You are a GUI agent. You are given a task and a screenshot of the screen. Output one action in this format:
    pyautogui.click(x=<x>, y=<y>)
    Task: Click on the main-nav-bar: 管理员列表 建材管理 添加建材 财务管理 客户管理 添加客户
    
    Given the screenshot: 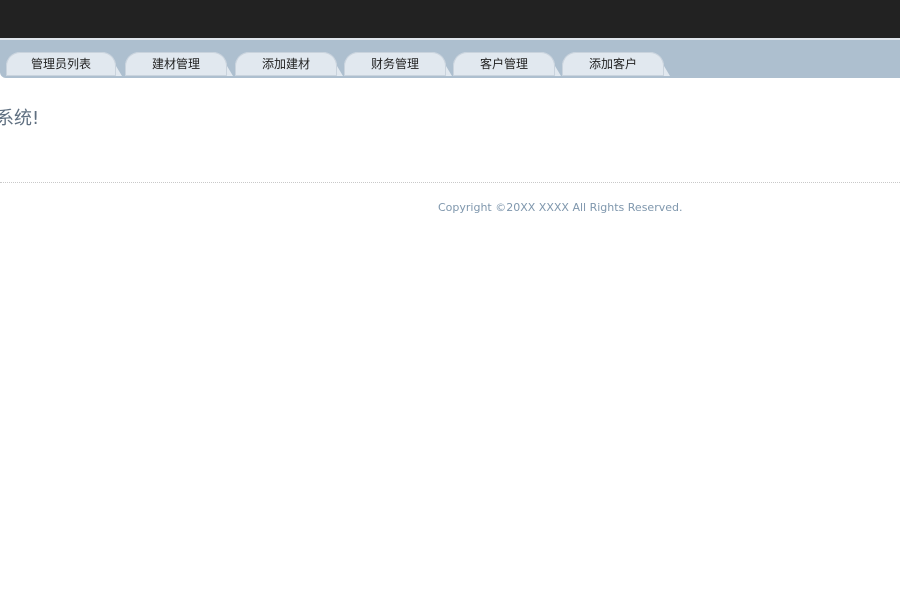 What is the action you would take?
    pyautogui.click(x=450, y=59)
    